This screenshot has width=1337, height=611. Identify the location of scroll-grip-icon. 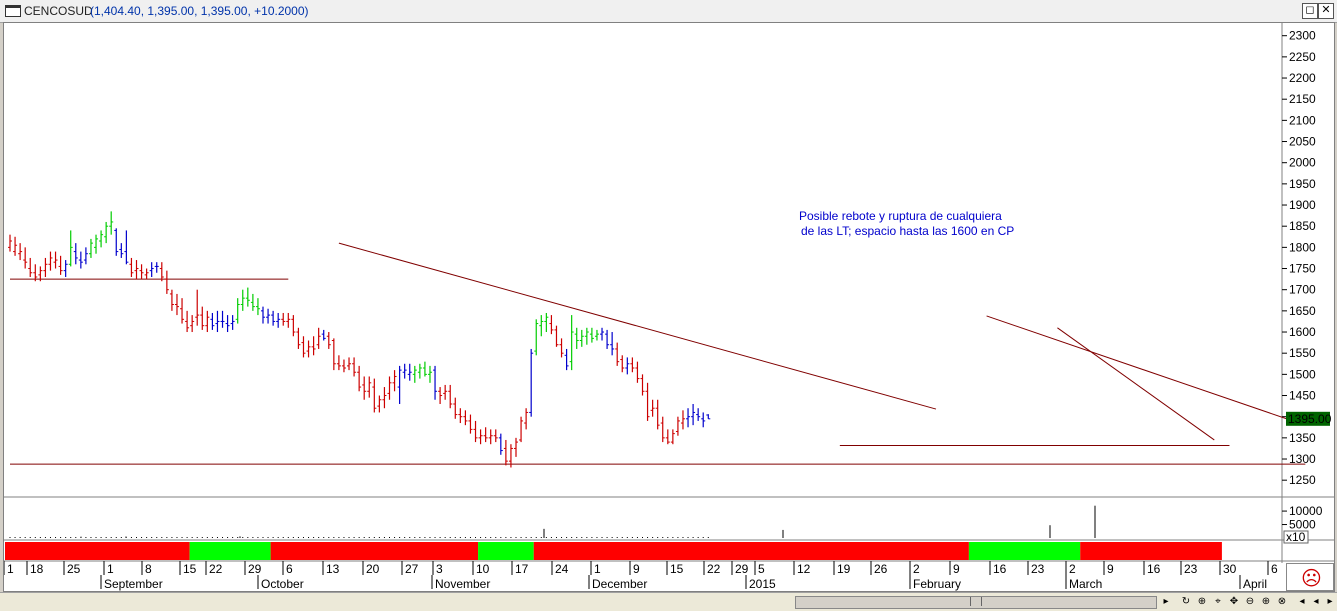
(976, 601).